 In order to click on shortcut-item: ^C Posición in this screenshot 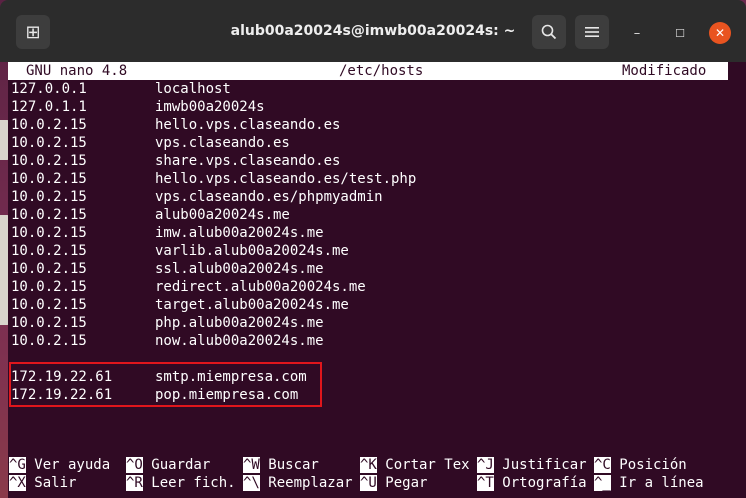, I will do `click(640, 465)`.